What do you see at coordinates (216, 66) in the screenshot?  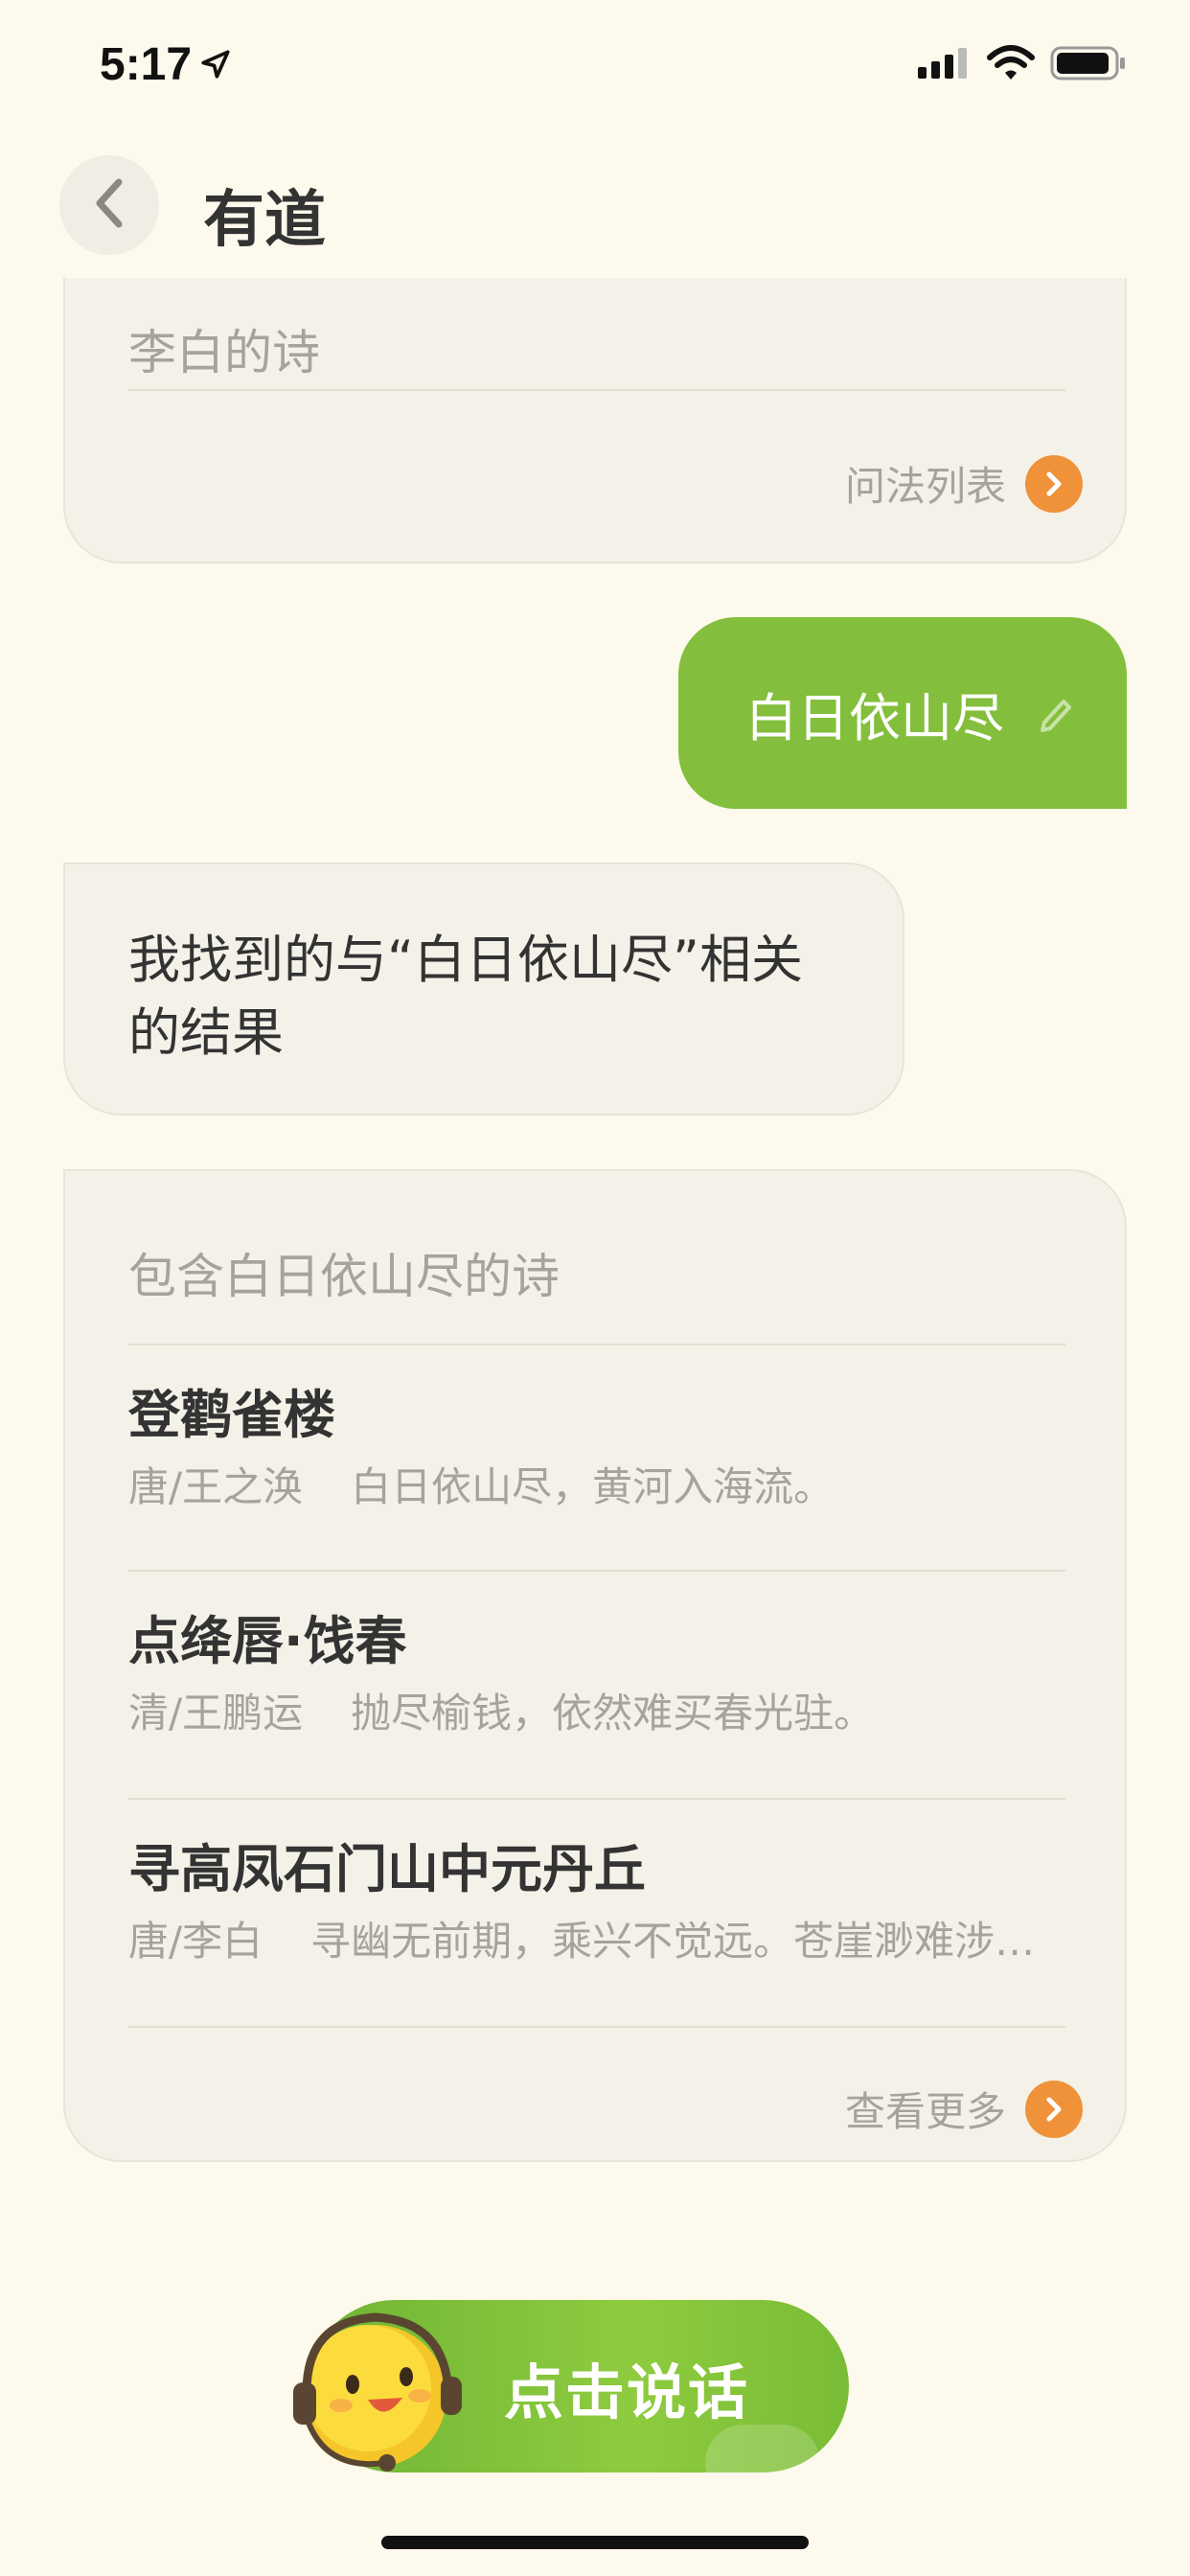 I see `location-arrow-icon` at bounding box center [216, 66].